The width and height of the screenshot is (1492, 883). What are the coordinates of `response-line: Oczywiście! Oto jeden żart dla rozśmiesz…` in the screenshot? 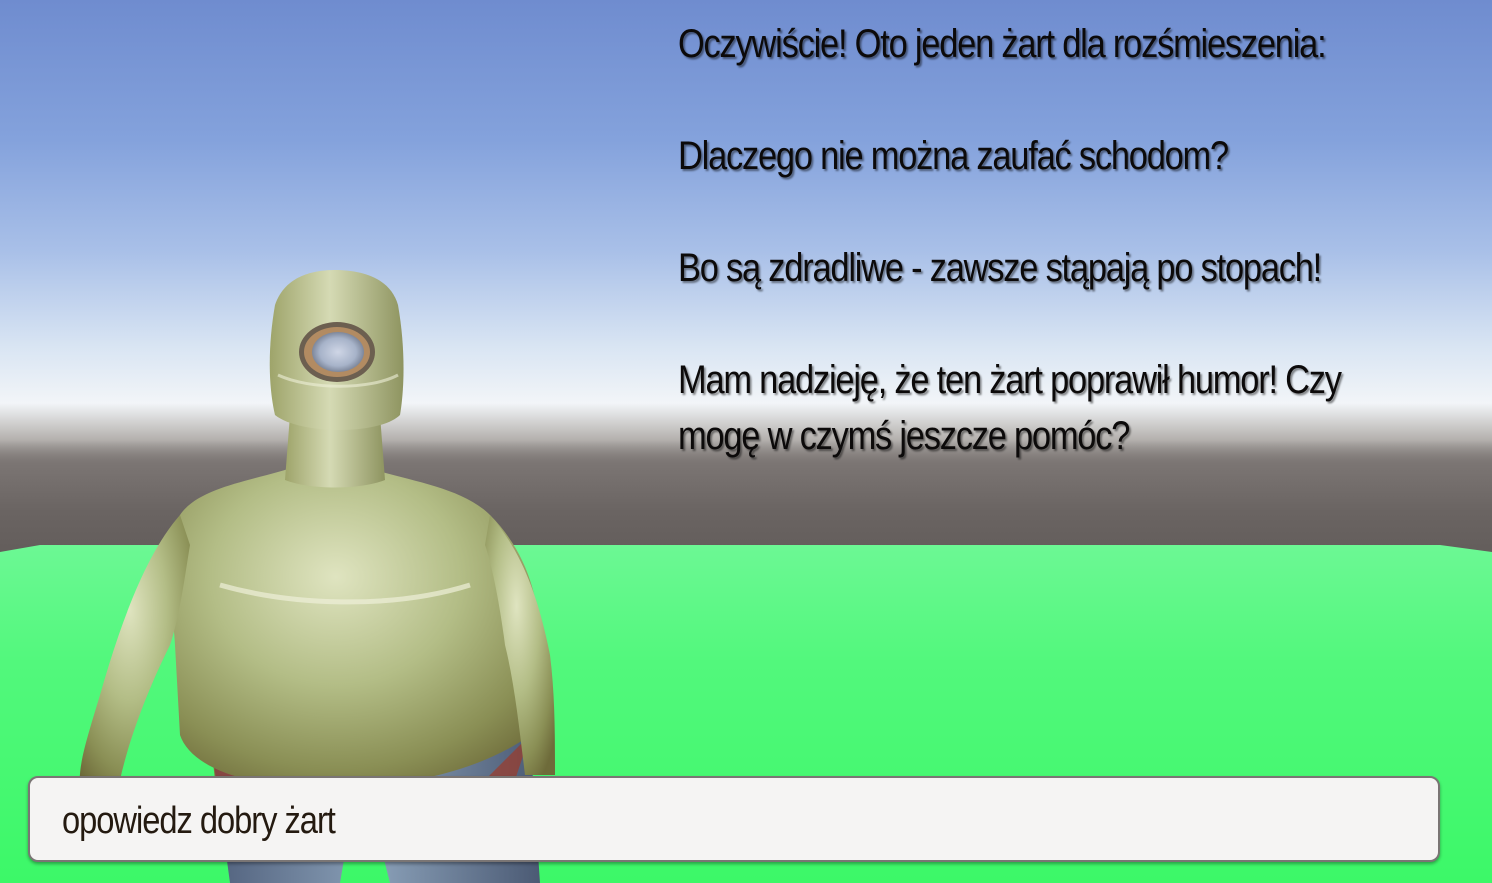 It's located at (1002, 44).